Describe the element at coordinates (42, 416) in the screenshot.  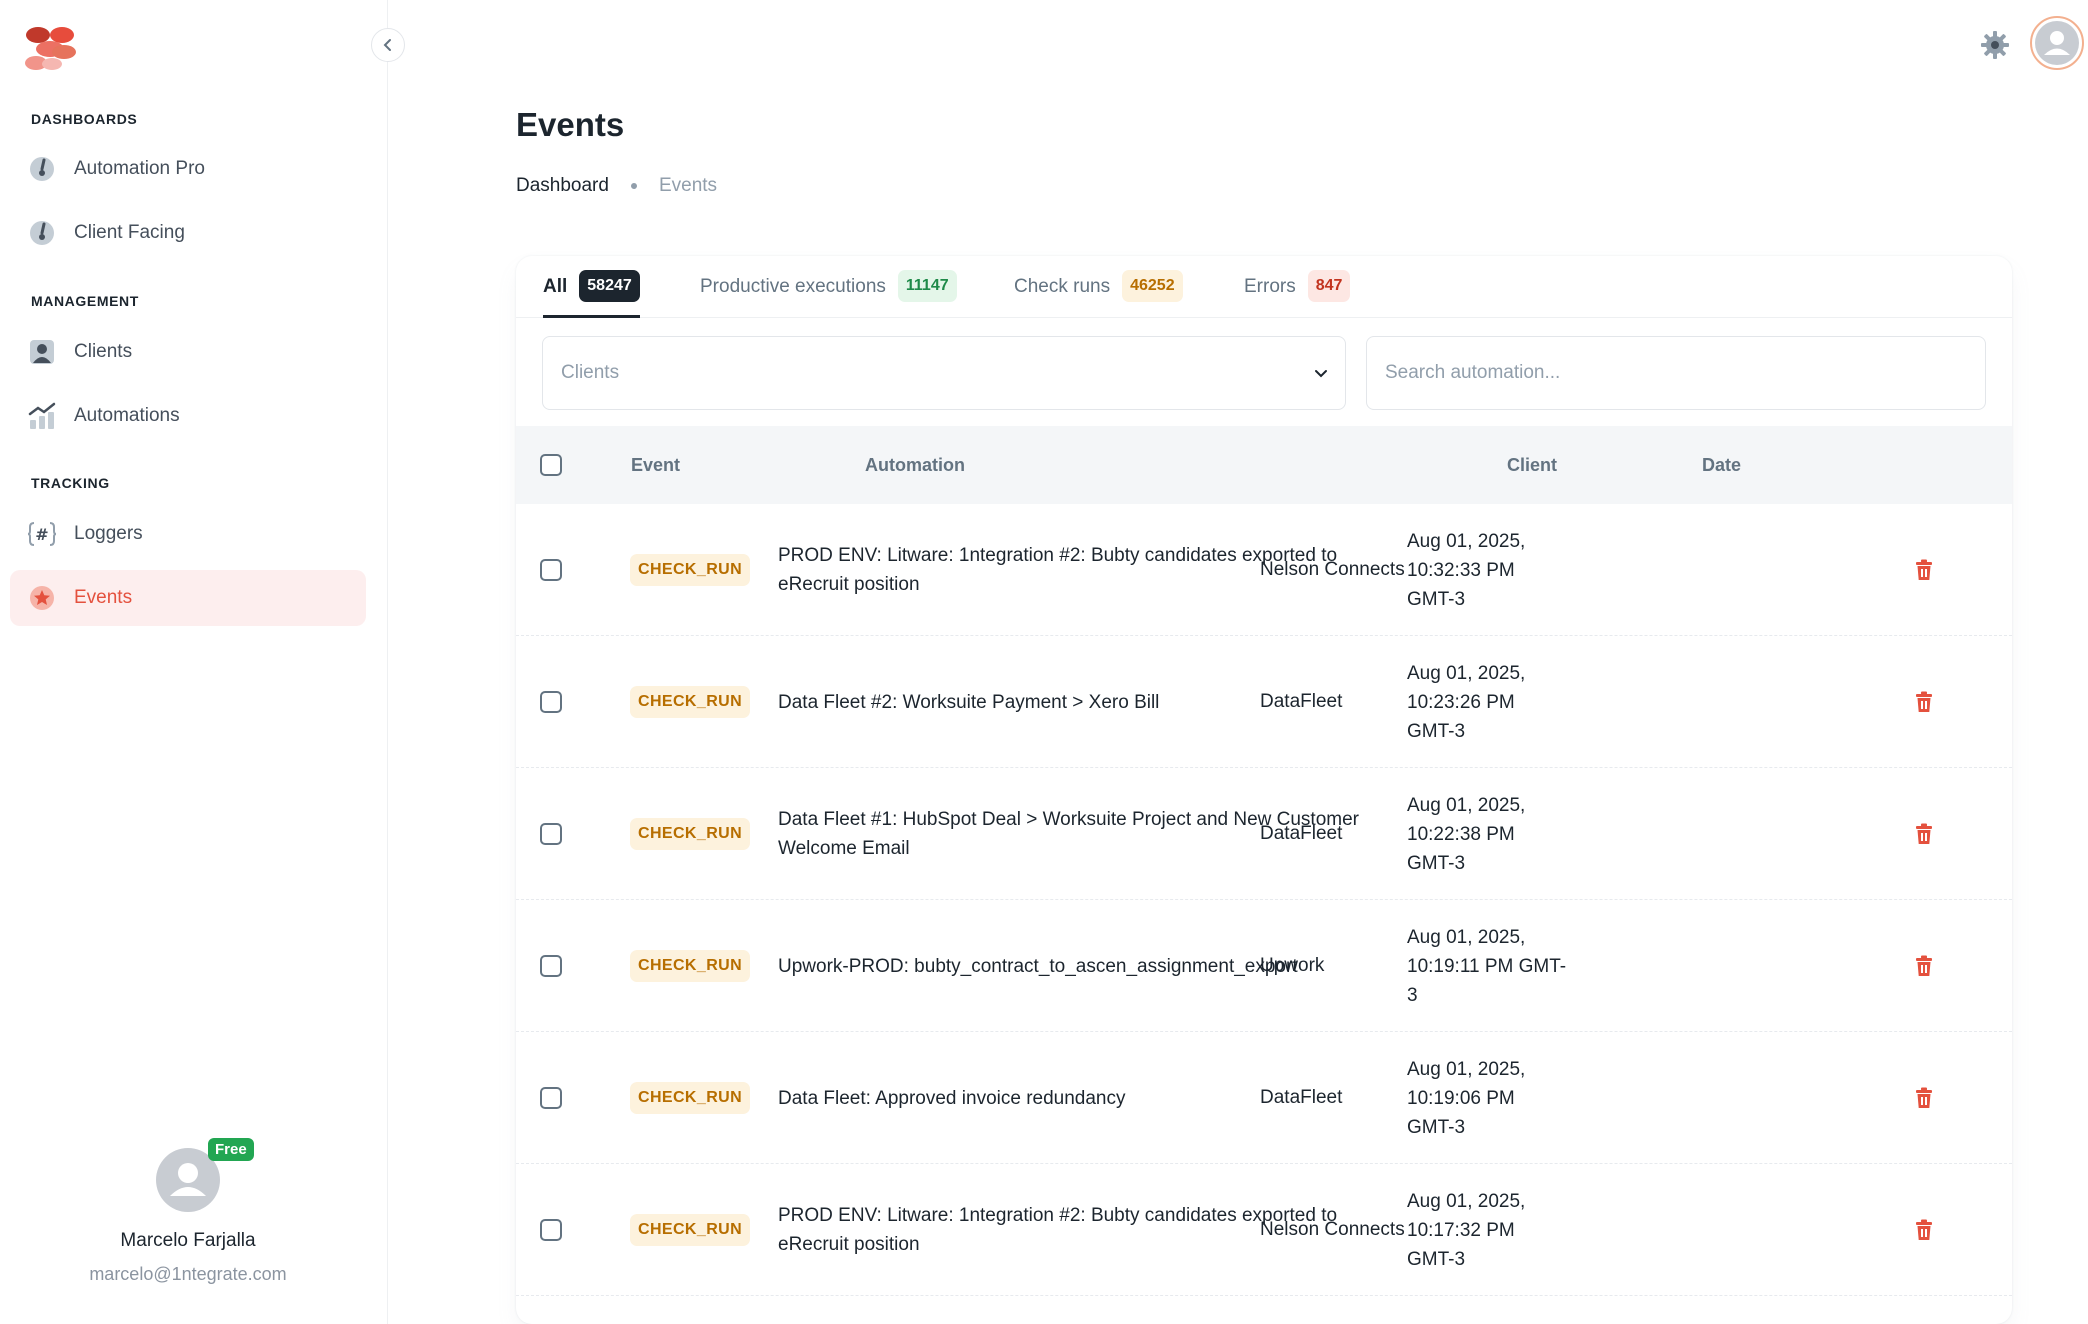
I see `chart-trend-icon` at that location.